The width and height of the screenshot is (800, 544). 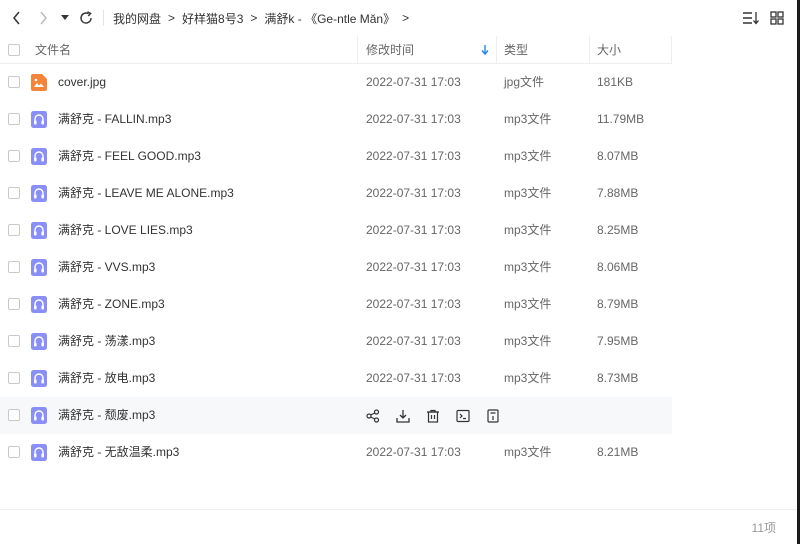 I want to click on file-row: 满舒克 - 颓废.mp3, so click(x=336, y=415).